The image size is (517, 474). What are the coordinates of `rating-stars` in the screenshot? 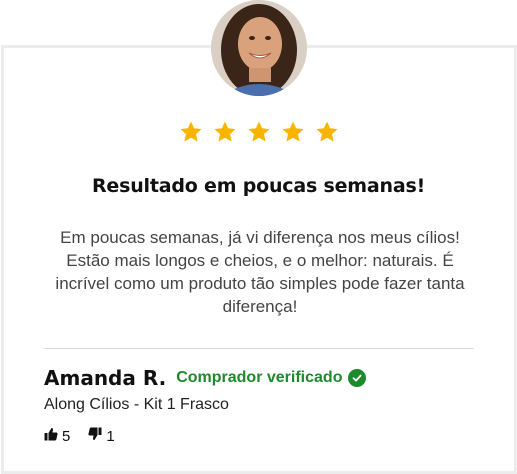 It's located at (258, 132).